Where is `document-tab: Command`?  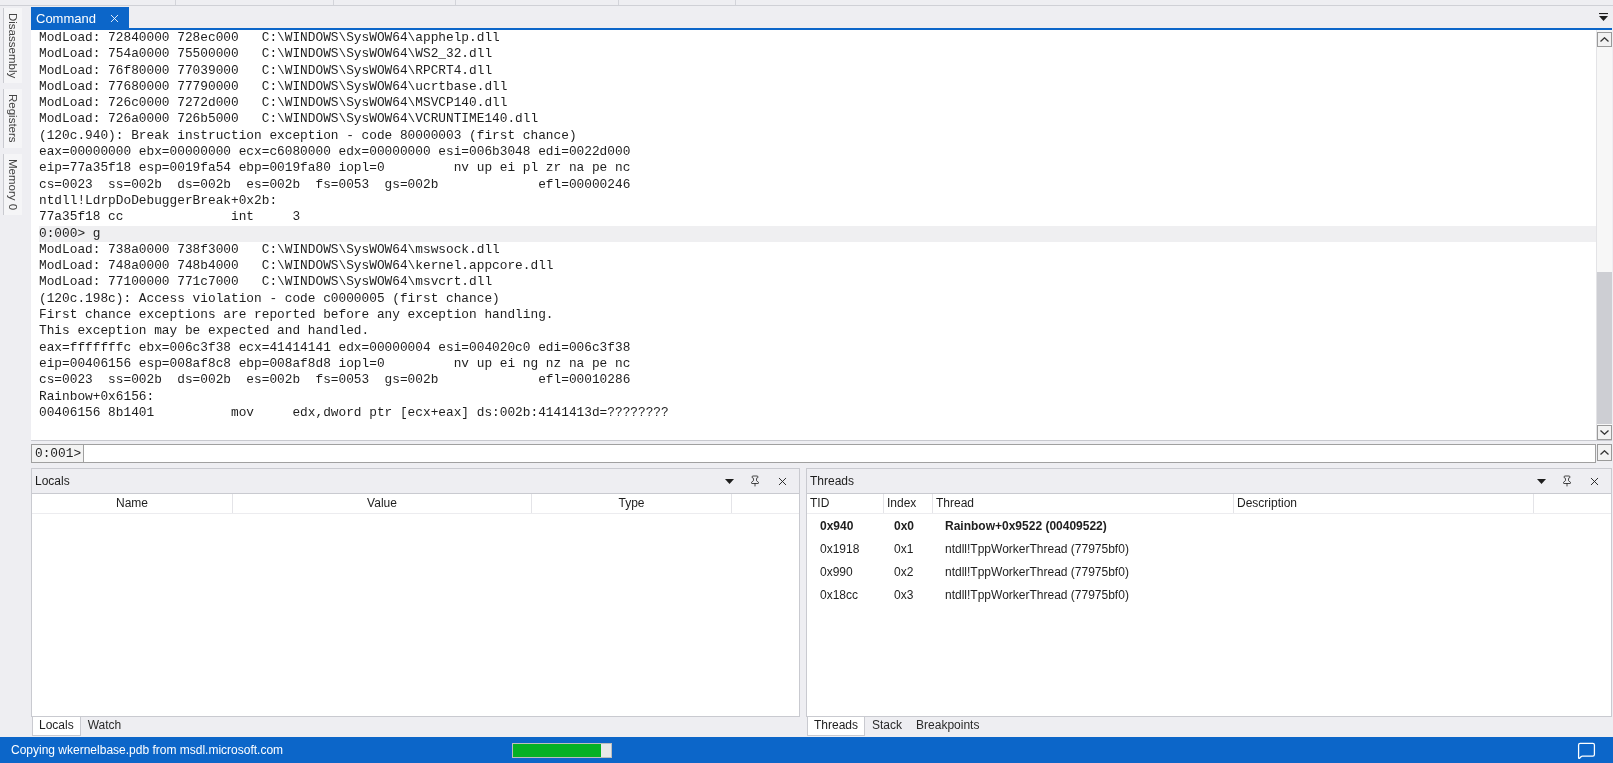 document-tab: Command is located at coordinates (80, 17).